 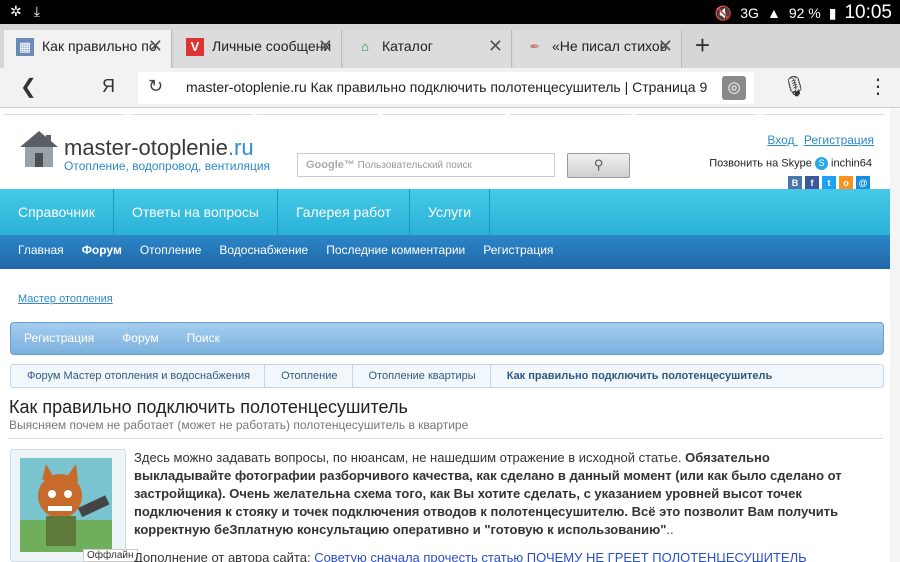 I want to click on tab-title: Каталог, so click(x=407, y=46).